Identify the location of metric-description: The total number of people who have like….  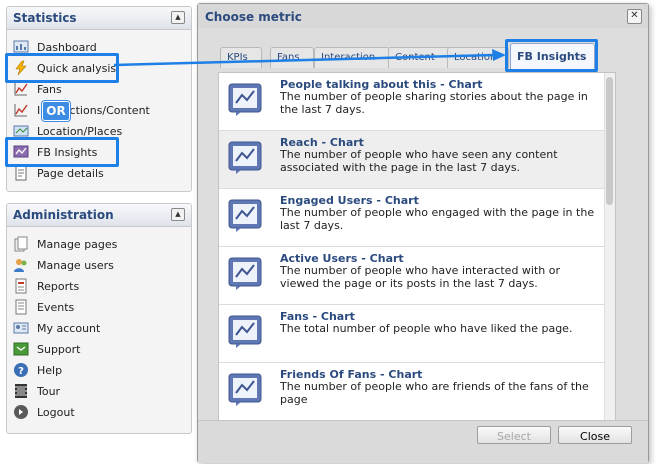
(426, 328).